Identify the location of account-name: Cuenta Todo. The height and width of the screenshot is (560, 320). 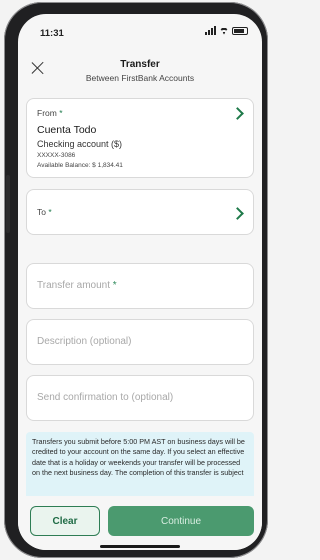
(67, 130).